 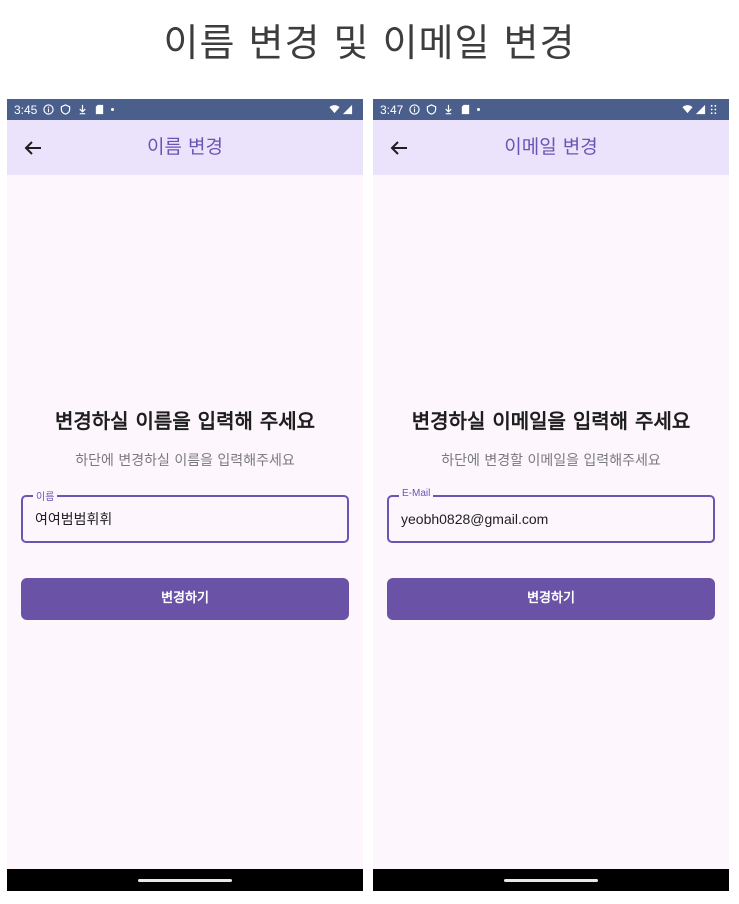 I want to click on top-bar-title: 이메일 변경, so click(x=551, y=147).